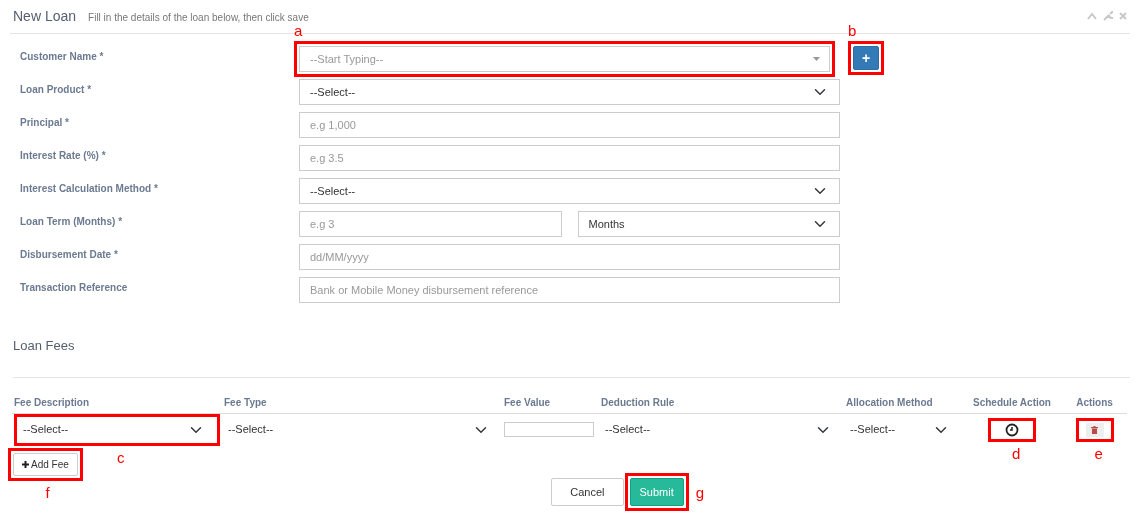  What do you see at coordinates (198, 18) in the screenshot?
I see `panel-subtitle: Fill in the details of the loan below, then click save` at bounding box center [198, 18].